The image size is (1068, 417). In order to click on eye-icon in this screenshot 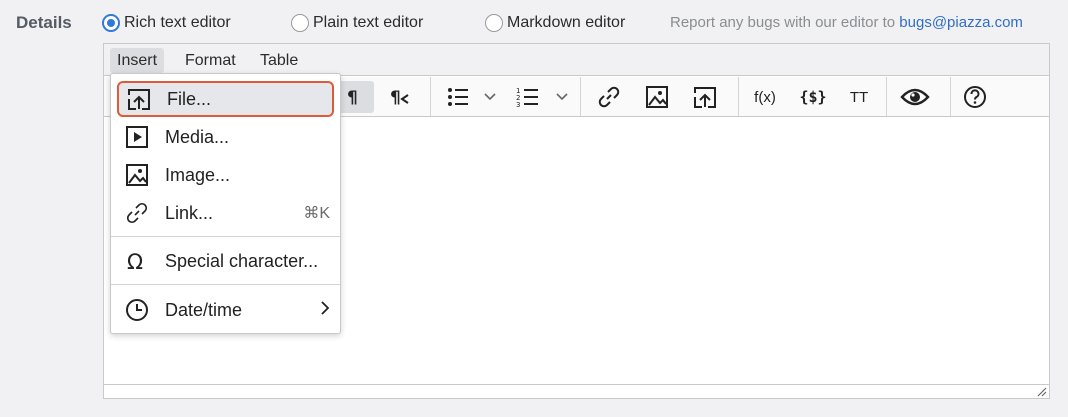, I will do `click(915, 97)`.